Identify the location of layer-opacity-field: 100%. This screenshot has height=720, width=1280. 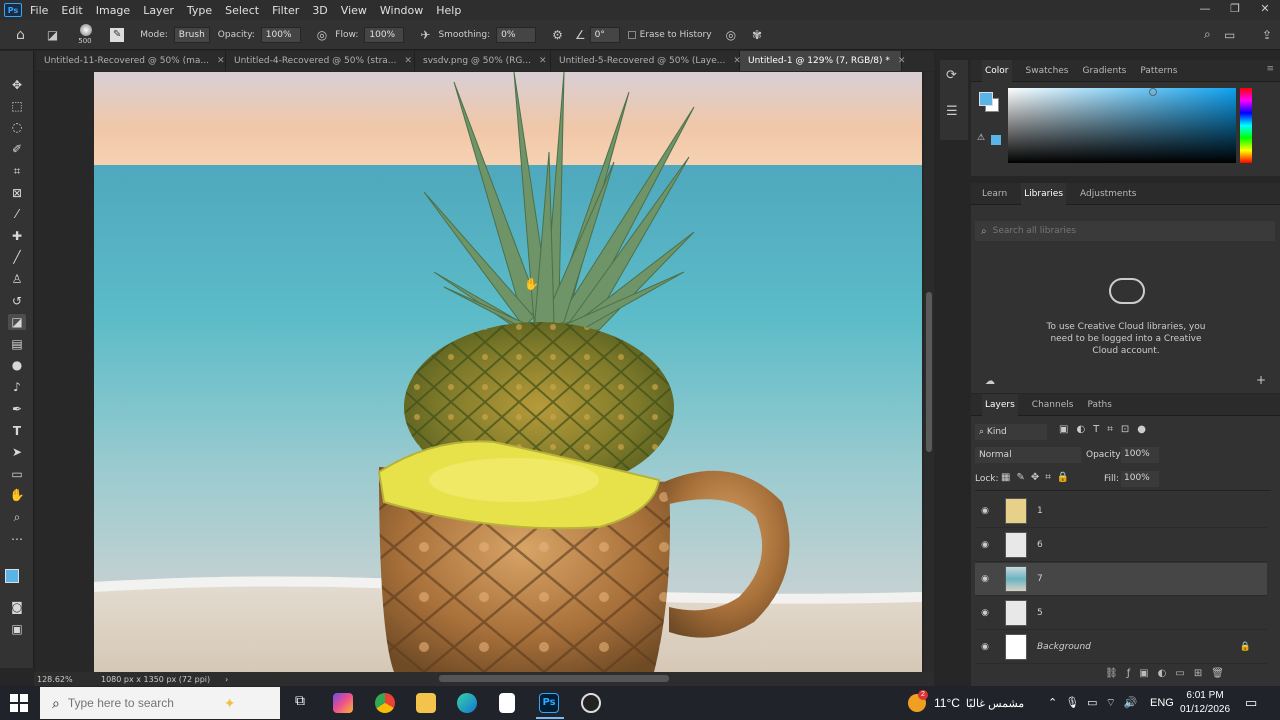
(1140, 455).